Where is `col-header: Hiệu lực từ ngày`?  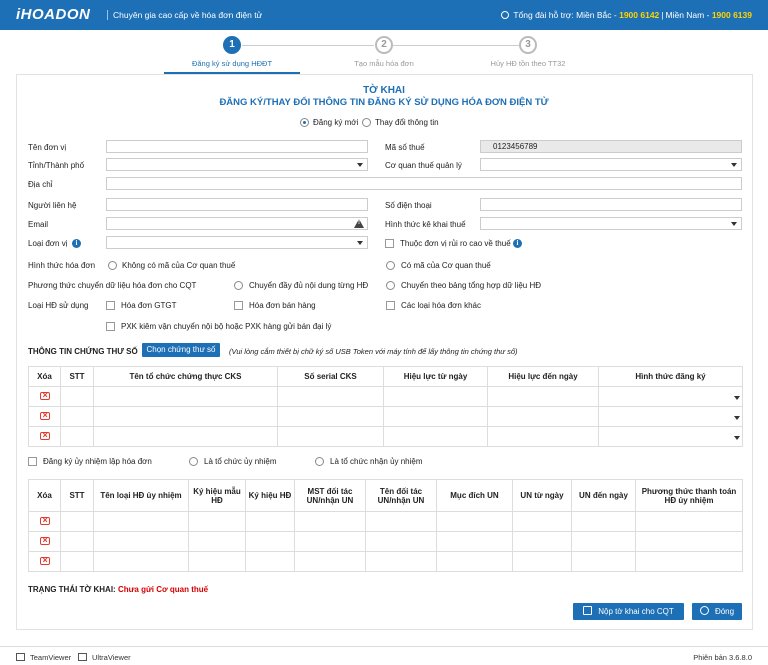
col-header: Hiệu lực từ ngày is located at coordinates (435, 376).